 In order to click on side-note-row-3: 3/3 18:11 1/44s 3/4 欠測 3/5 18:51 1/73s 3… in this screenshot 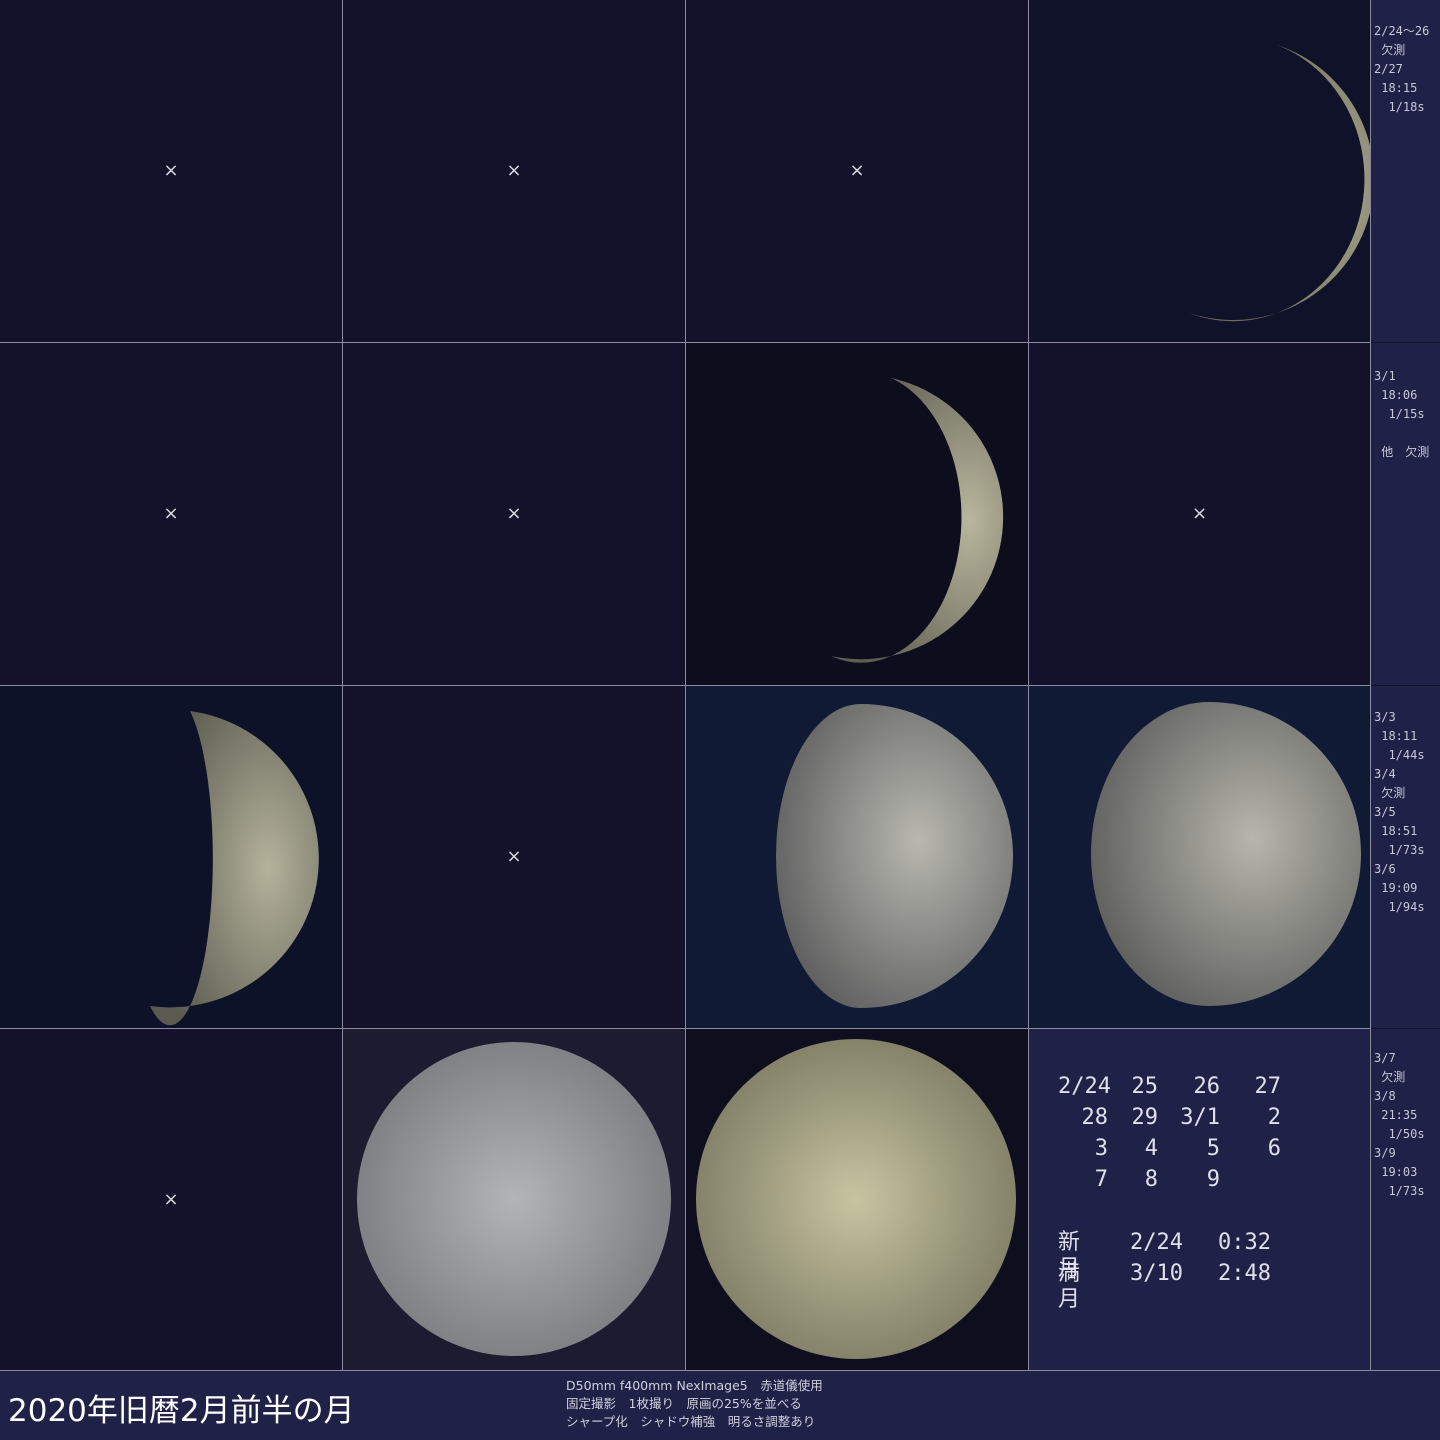, I will do `click(1405, 857)`.